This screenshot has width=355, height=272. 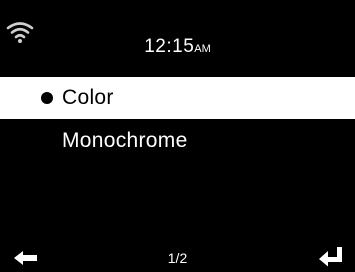 What do you see at coordinates (177, 258) in the screenshot?
I see `page-indicator: 1/2` at bounding box center [177, 258].